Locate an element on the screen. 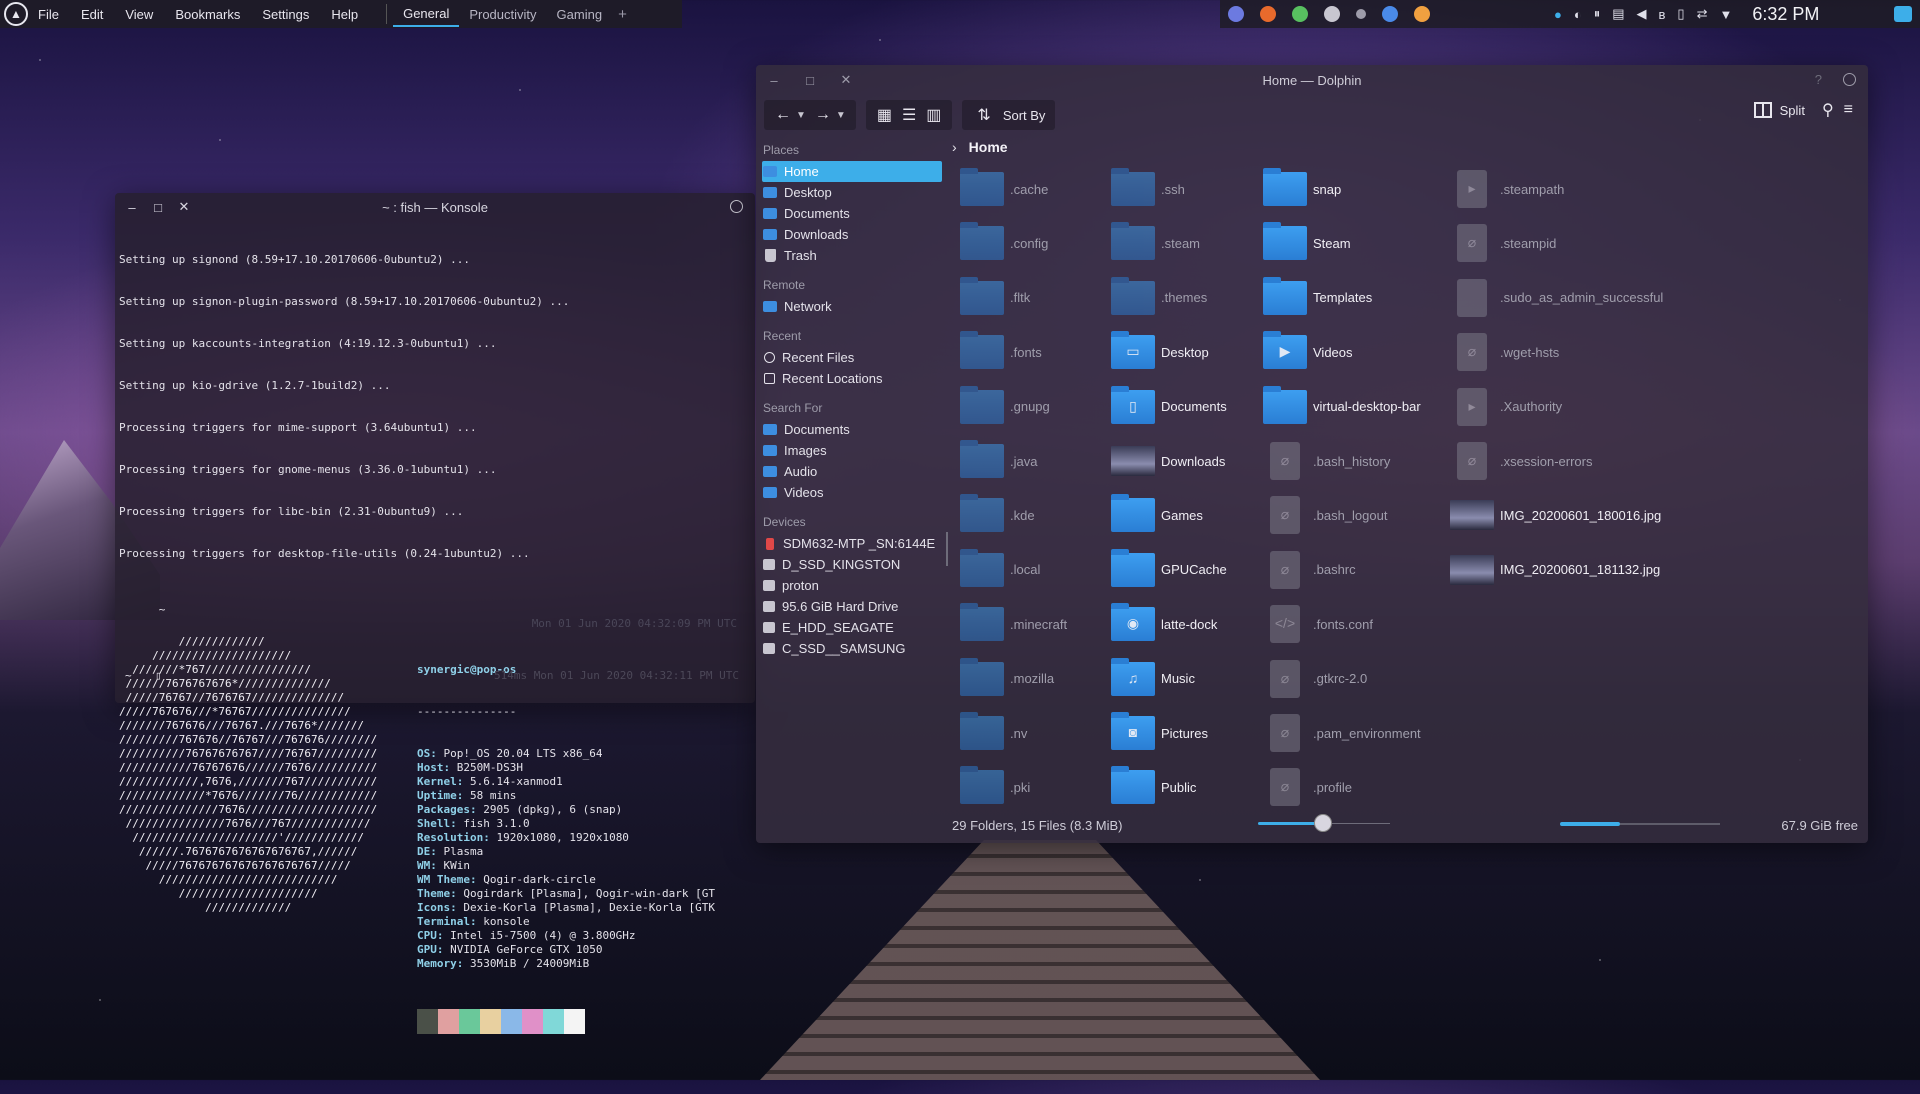 The height and width of the screenshot is (1094, 1920). file-item: .fltk is located at coordinates (995, 298).